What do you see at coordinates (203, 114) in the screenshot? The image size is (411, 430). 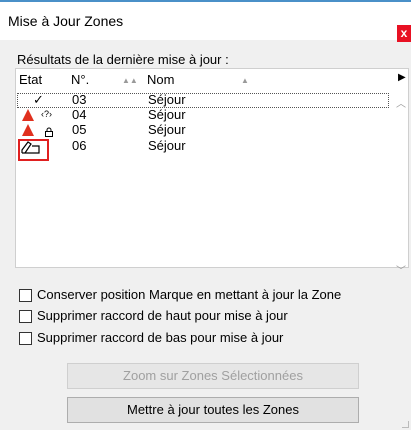 I see `list-item: ! ‹?› 04 Séjour` at bounding box center [203, 114].